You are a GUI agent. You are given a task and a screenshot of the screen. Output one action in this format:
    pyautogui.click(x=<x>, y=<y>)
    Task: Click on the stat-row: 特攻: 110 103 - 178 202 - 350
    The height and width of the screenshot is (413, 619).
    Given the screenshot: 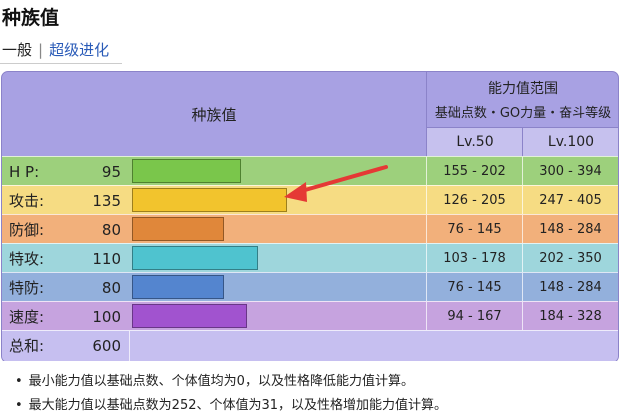 What is the action you would take?
    pyautogui.click(x=310, y=258)
    